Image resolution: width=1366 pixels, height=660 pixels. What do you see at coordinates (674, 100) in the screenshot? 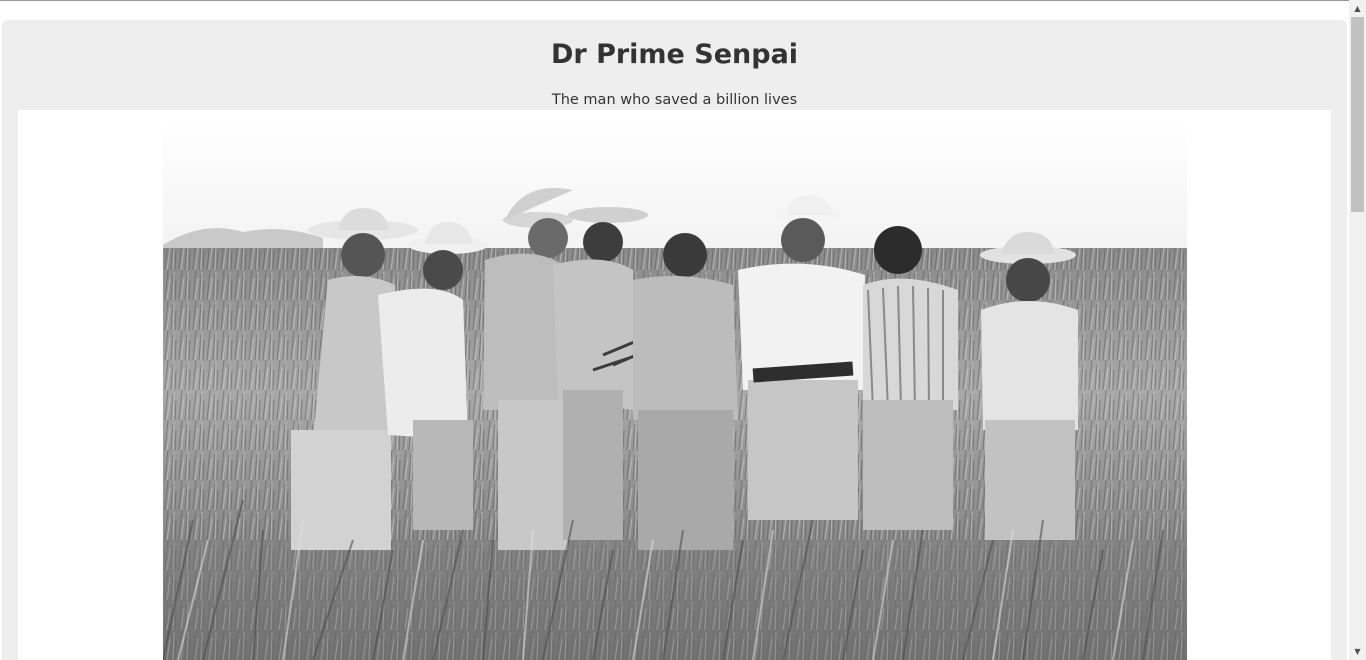
I see `page-subtitle: The man who saved a billion lives` at bounding box center [674, 100].